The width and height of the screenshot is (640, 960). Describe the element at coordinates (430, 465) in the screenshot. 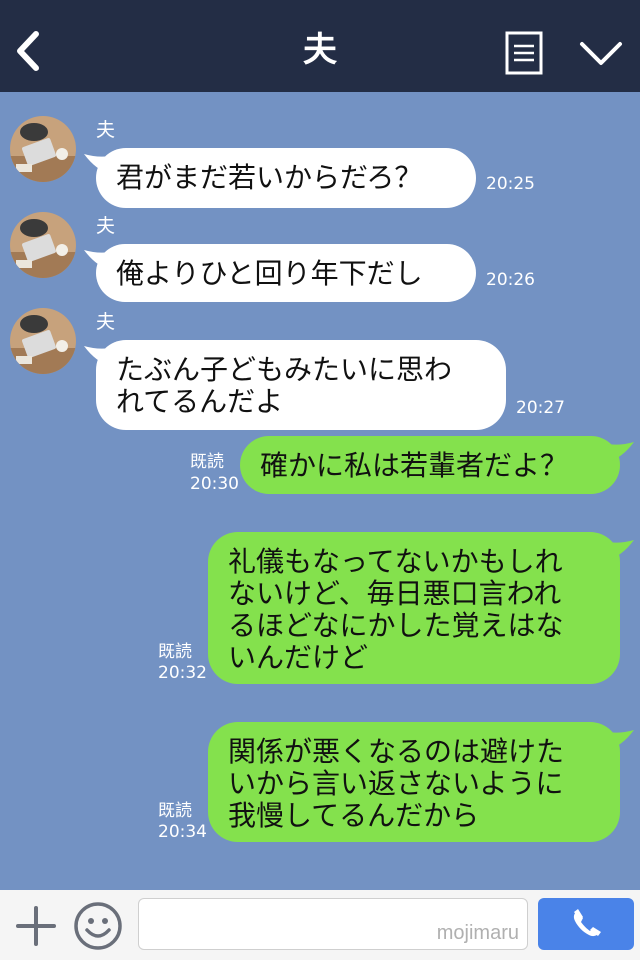

I see `message-bubble: 確かに私は若輩者だよ？` at that location.